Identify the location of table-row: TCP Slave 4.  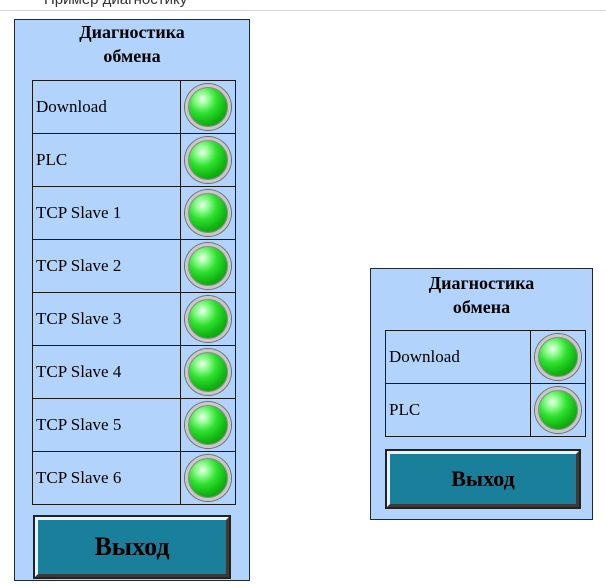
(134, 372).